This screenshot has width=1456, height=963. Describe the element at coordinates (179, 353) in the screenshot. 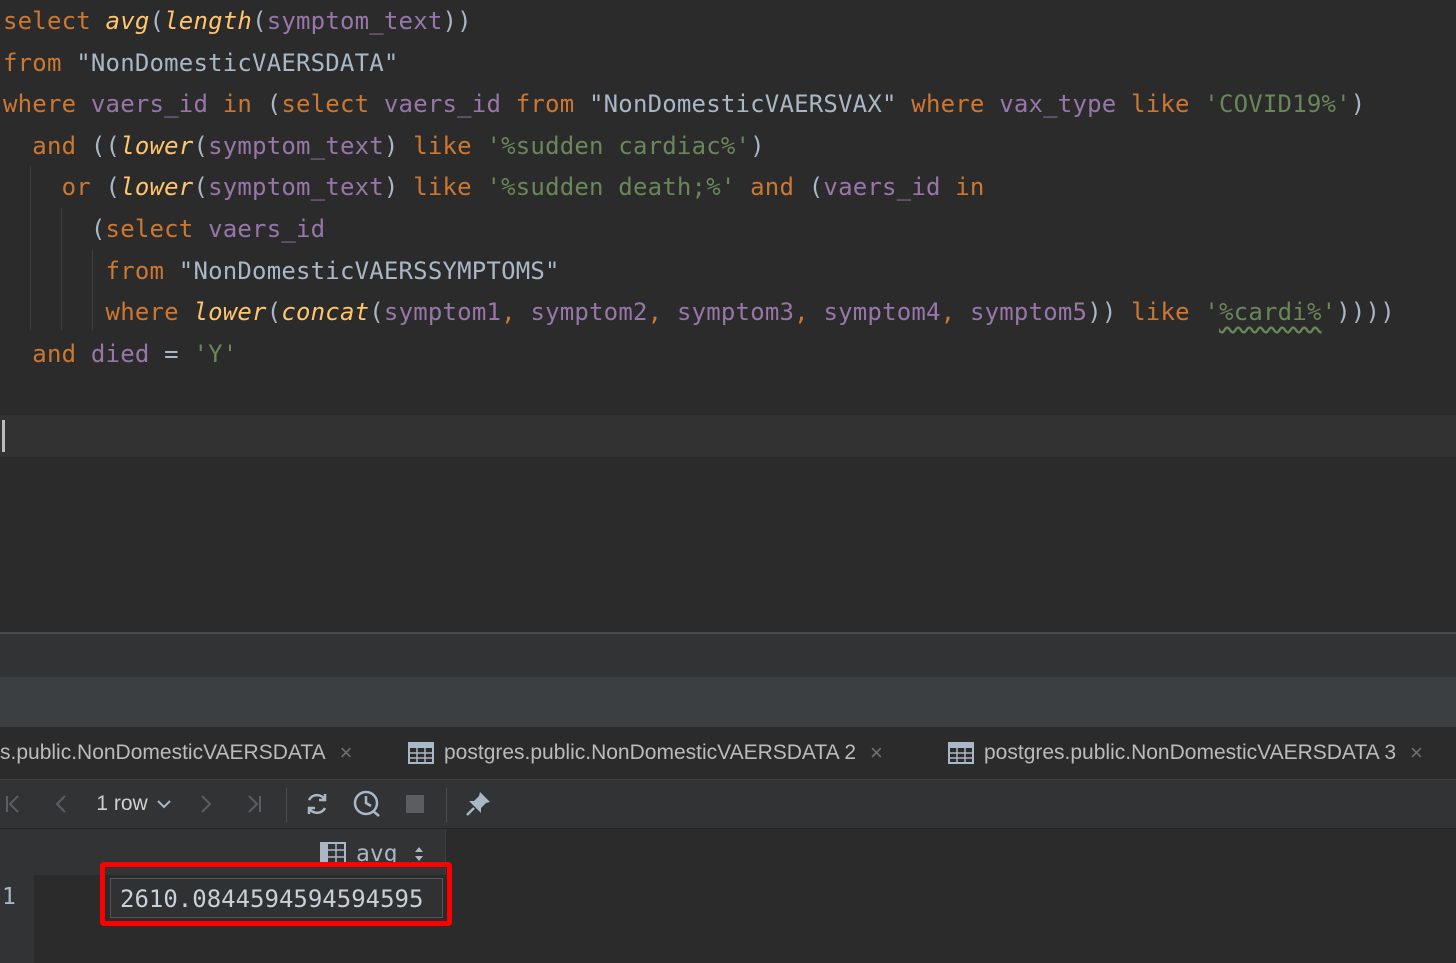

I see `code-token: =` at that location.